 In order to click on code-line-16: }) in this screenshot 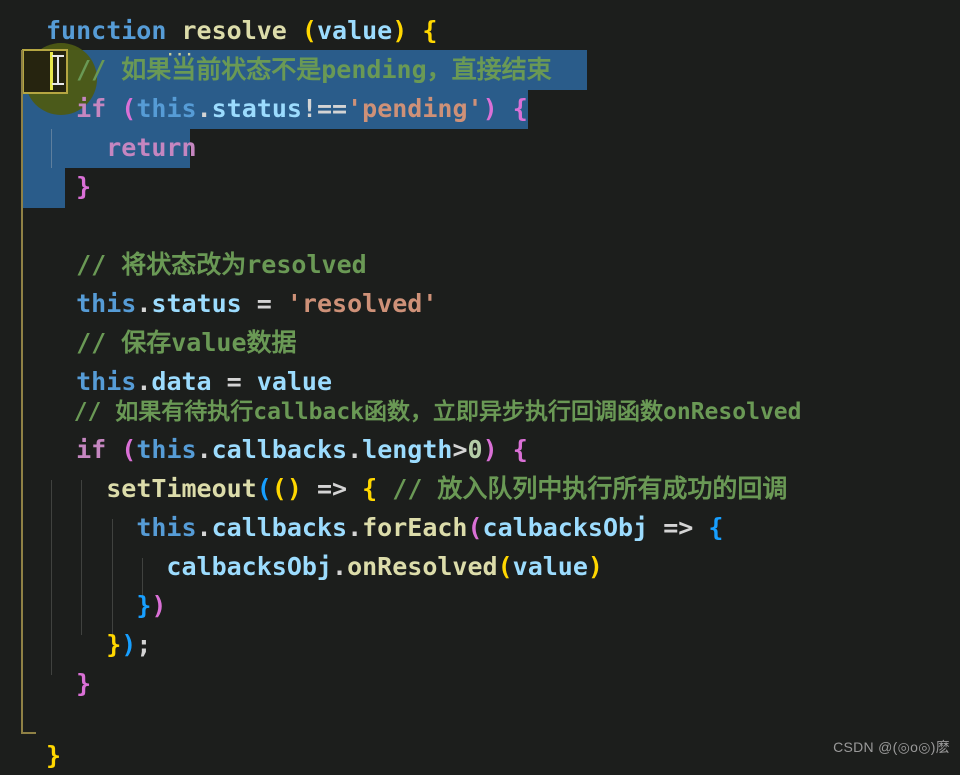, I will do `click(106, 605)`.